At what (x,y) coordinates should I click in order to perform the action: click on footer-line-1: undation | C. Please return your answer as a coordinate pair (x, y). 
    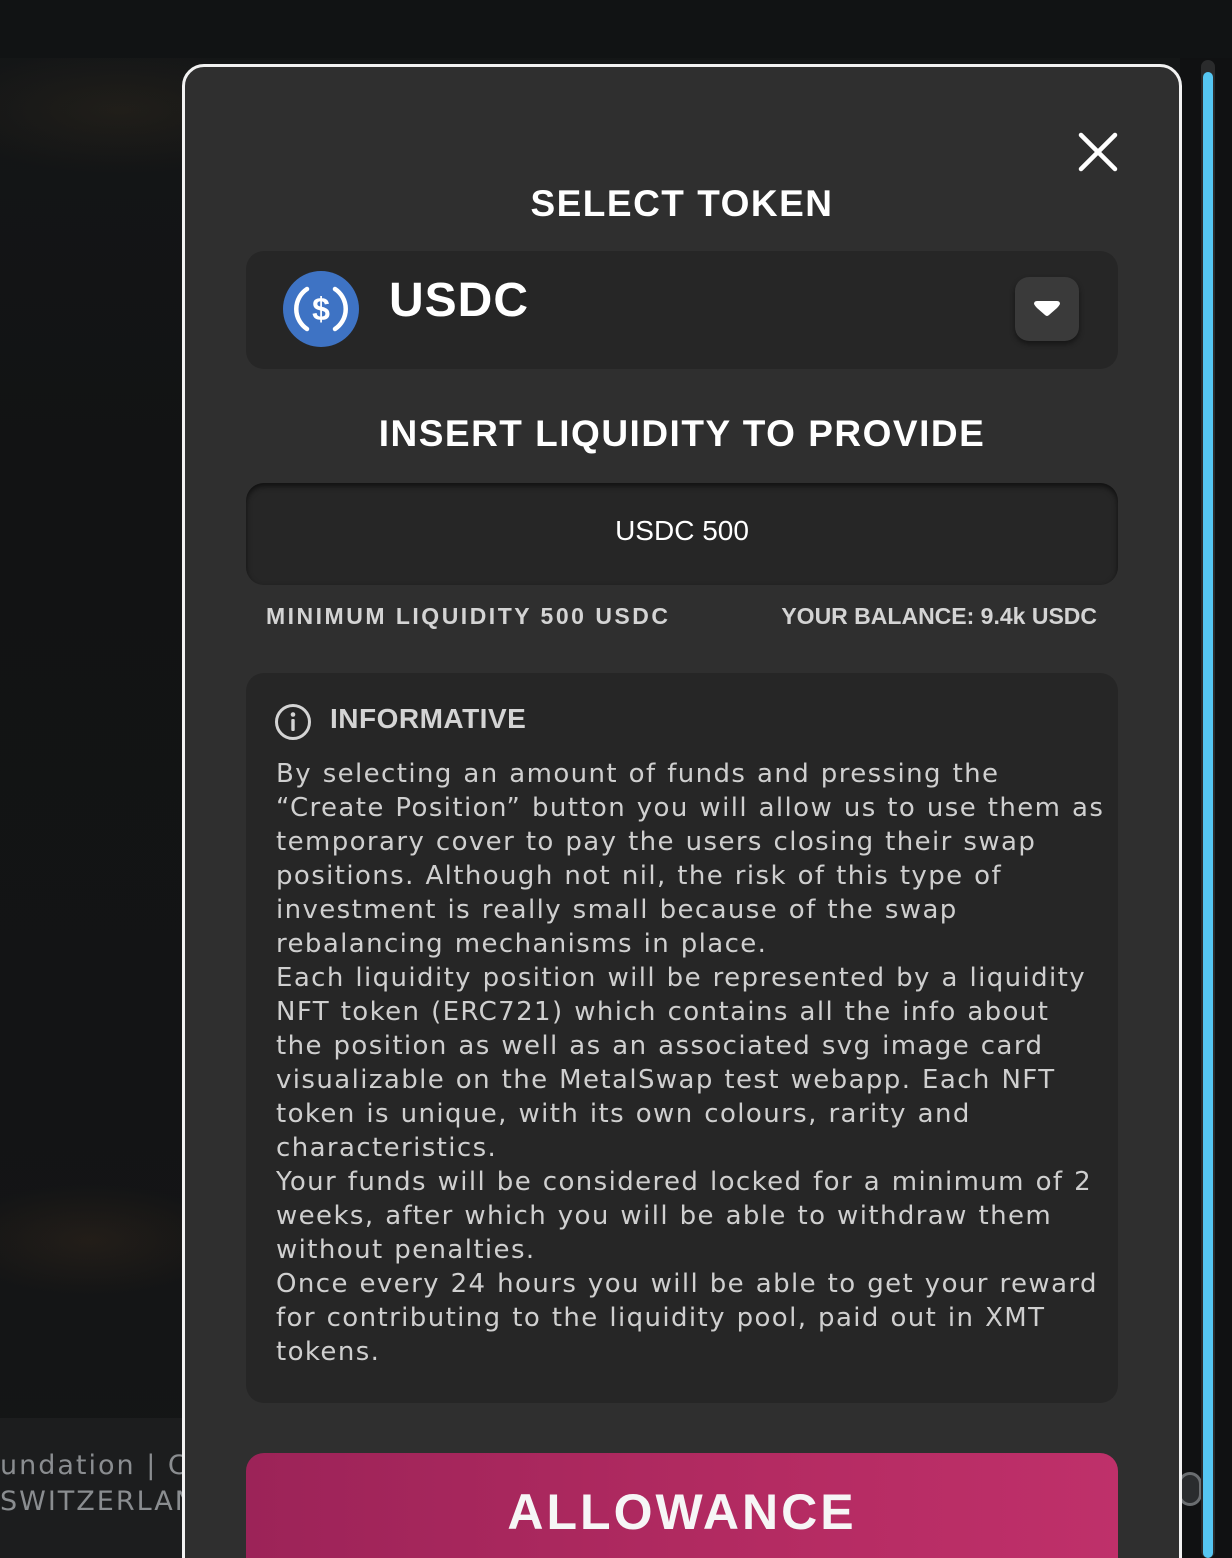
    Looking at the image, I should click on (94, 1465).